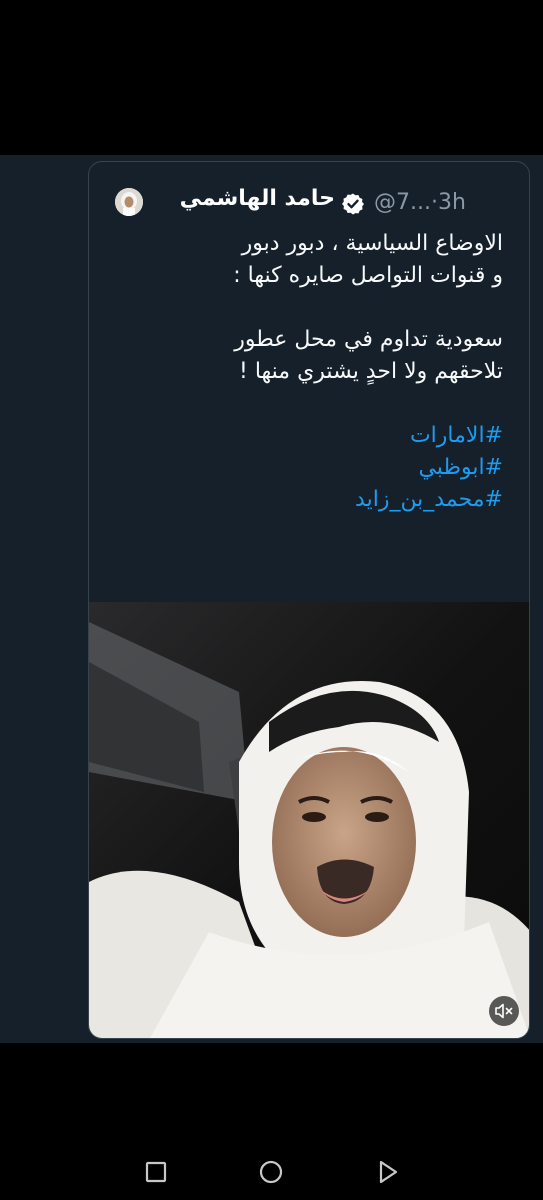 The height and width of the screenshot is (1200, 543). Describe the element at coordinates (504, 1011) in the screenshot. I see `speaker-muted-icon` at that location.